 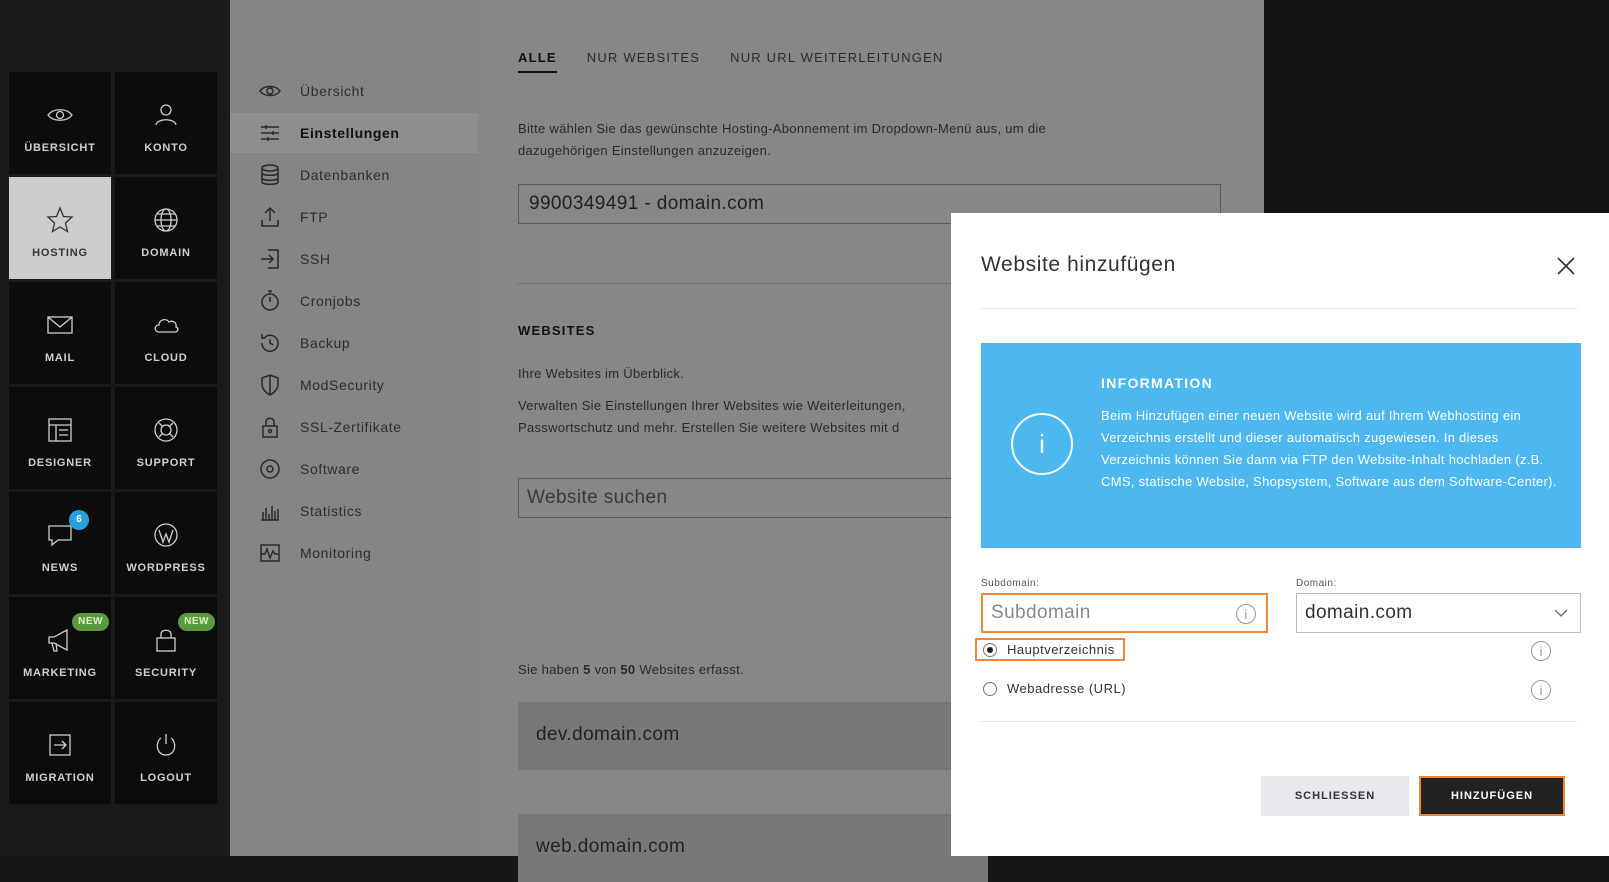 I want to click on tile-marketing: NEW MARKETING, so click(x=60, y=648).